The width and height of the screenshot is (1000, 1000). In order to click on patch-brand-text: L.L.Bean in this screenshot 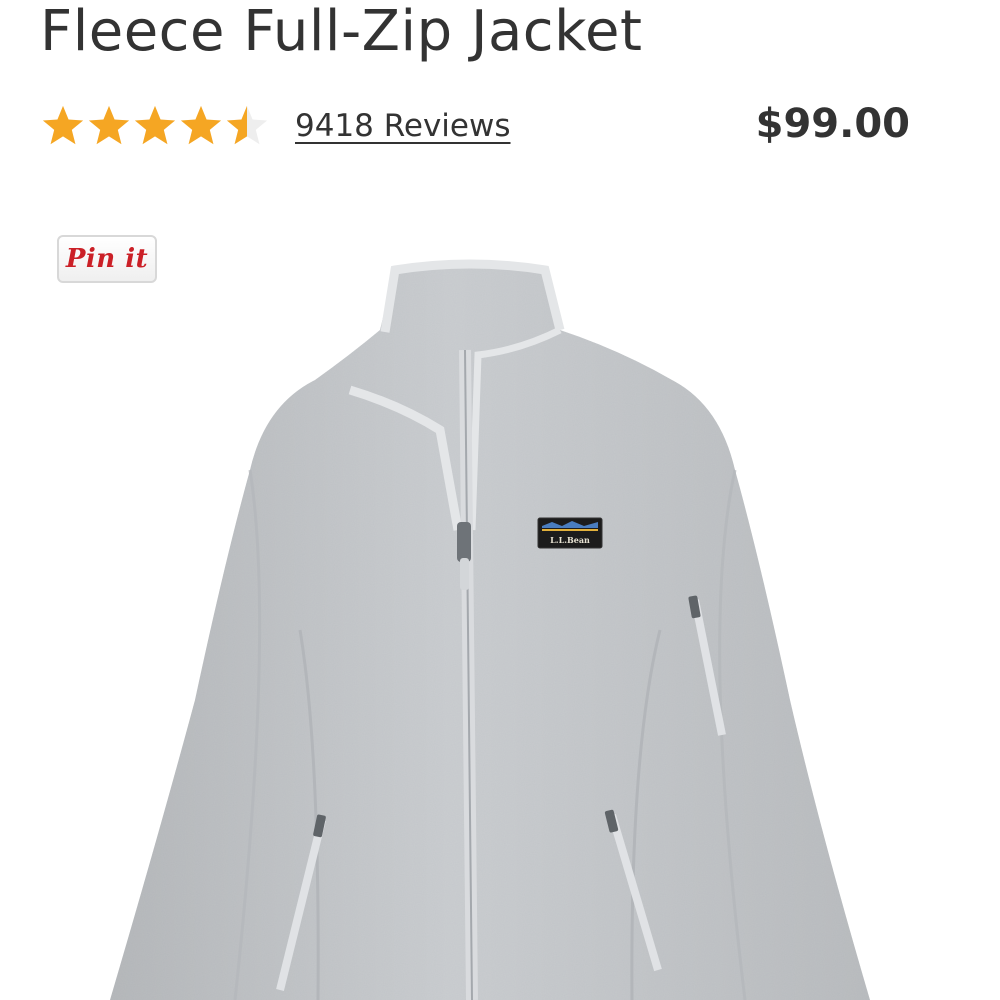, I will do `click(570, 540)`.